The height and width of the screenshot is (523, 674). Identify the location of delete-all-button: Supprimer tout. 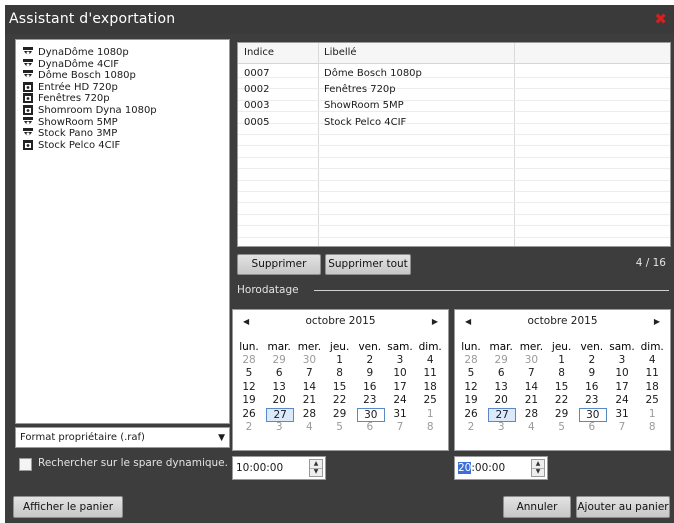
(368, 264).